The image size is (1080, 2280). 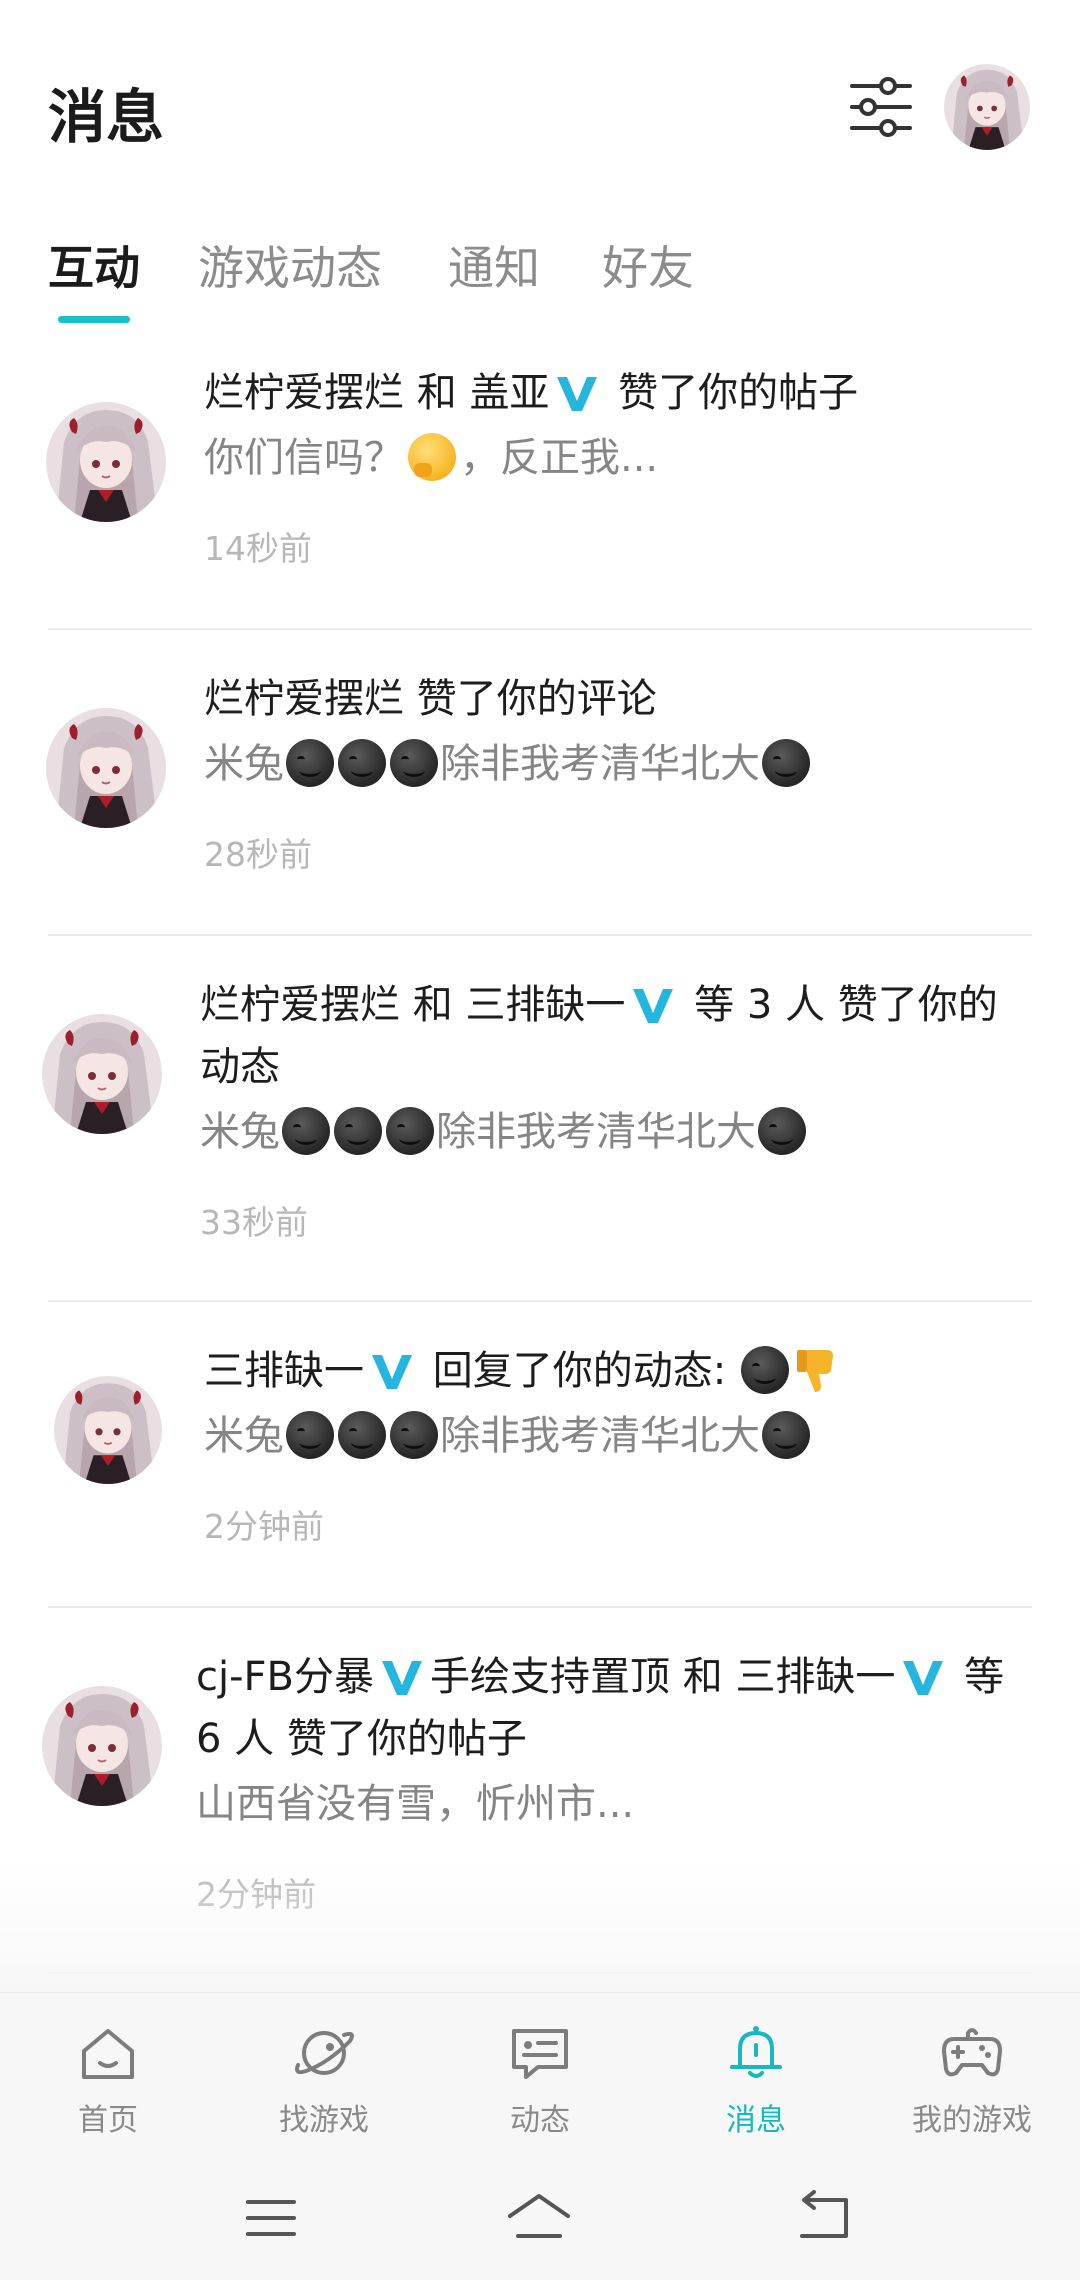 What do you see at coordinates (509, 393) in the screenshot?
I see `username: 盖亚` at bounding box center [509, 393].